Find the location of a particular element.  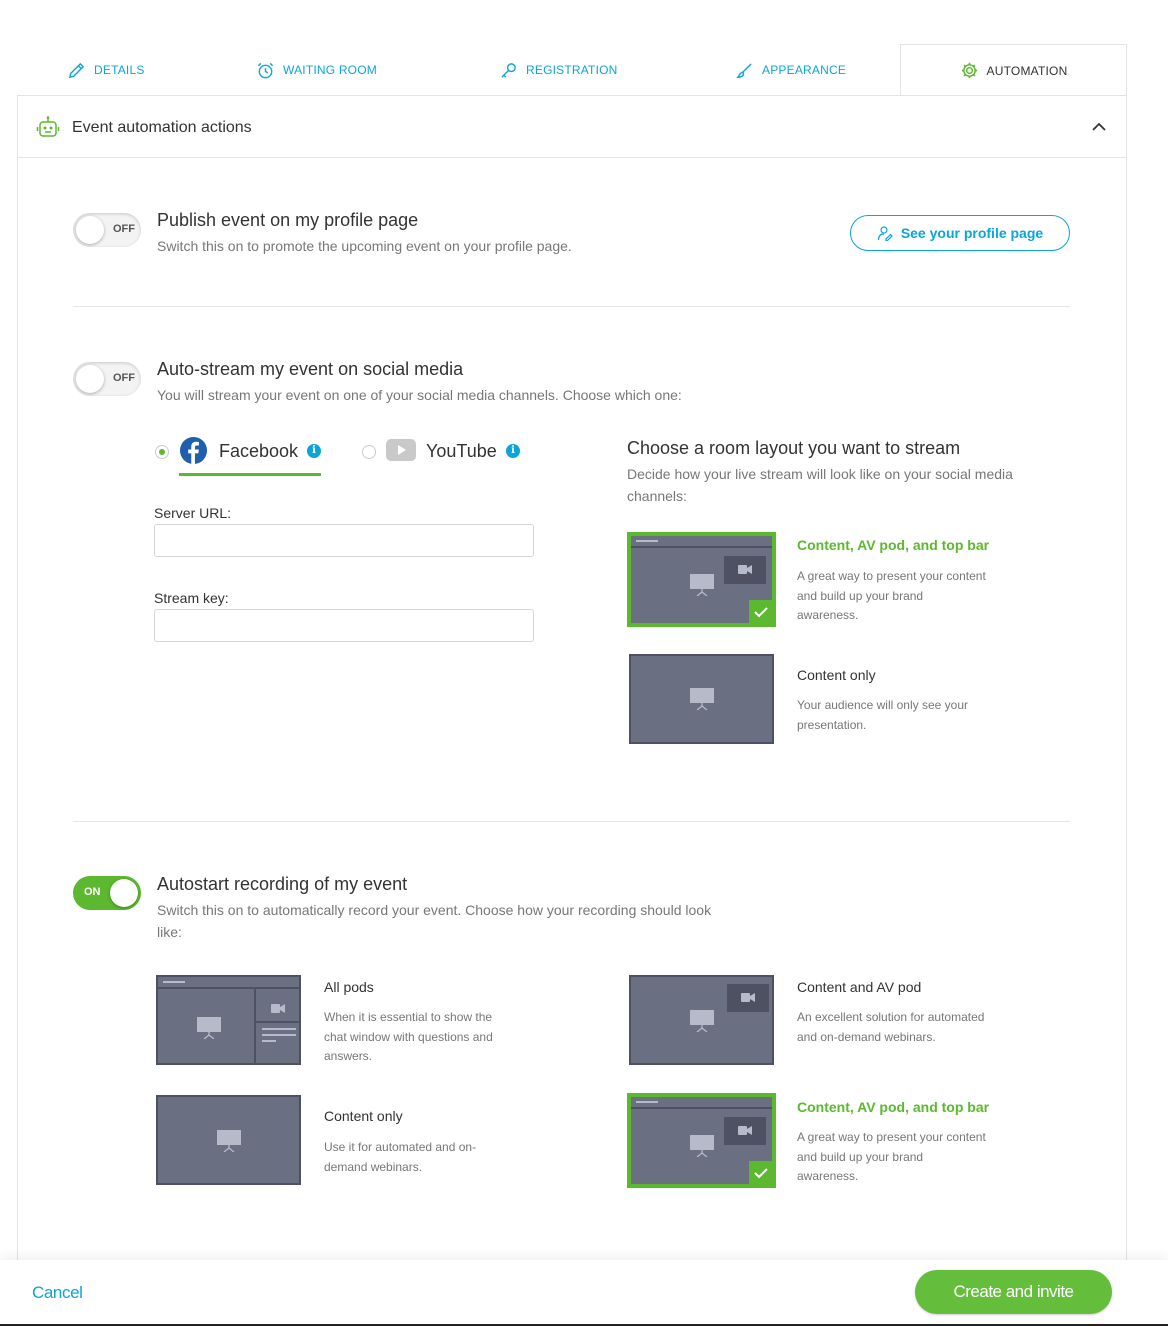

recording-toggle: ON is located at coordinates (107, 893).